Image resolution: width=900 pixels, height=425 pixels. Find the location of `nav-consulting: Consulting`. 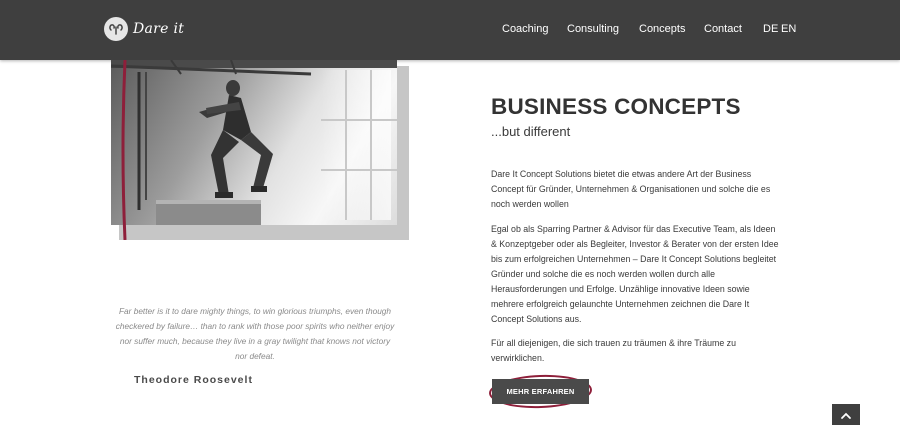

nav-consulting: Consulting is located at coordinates (593, 29).